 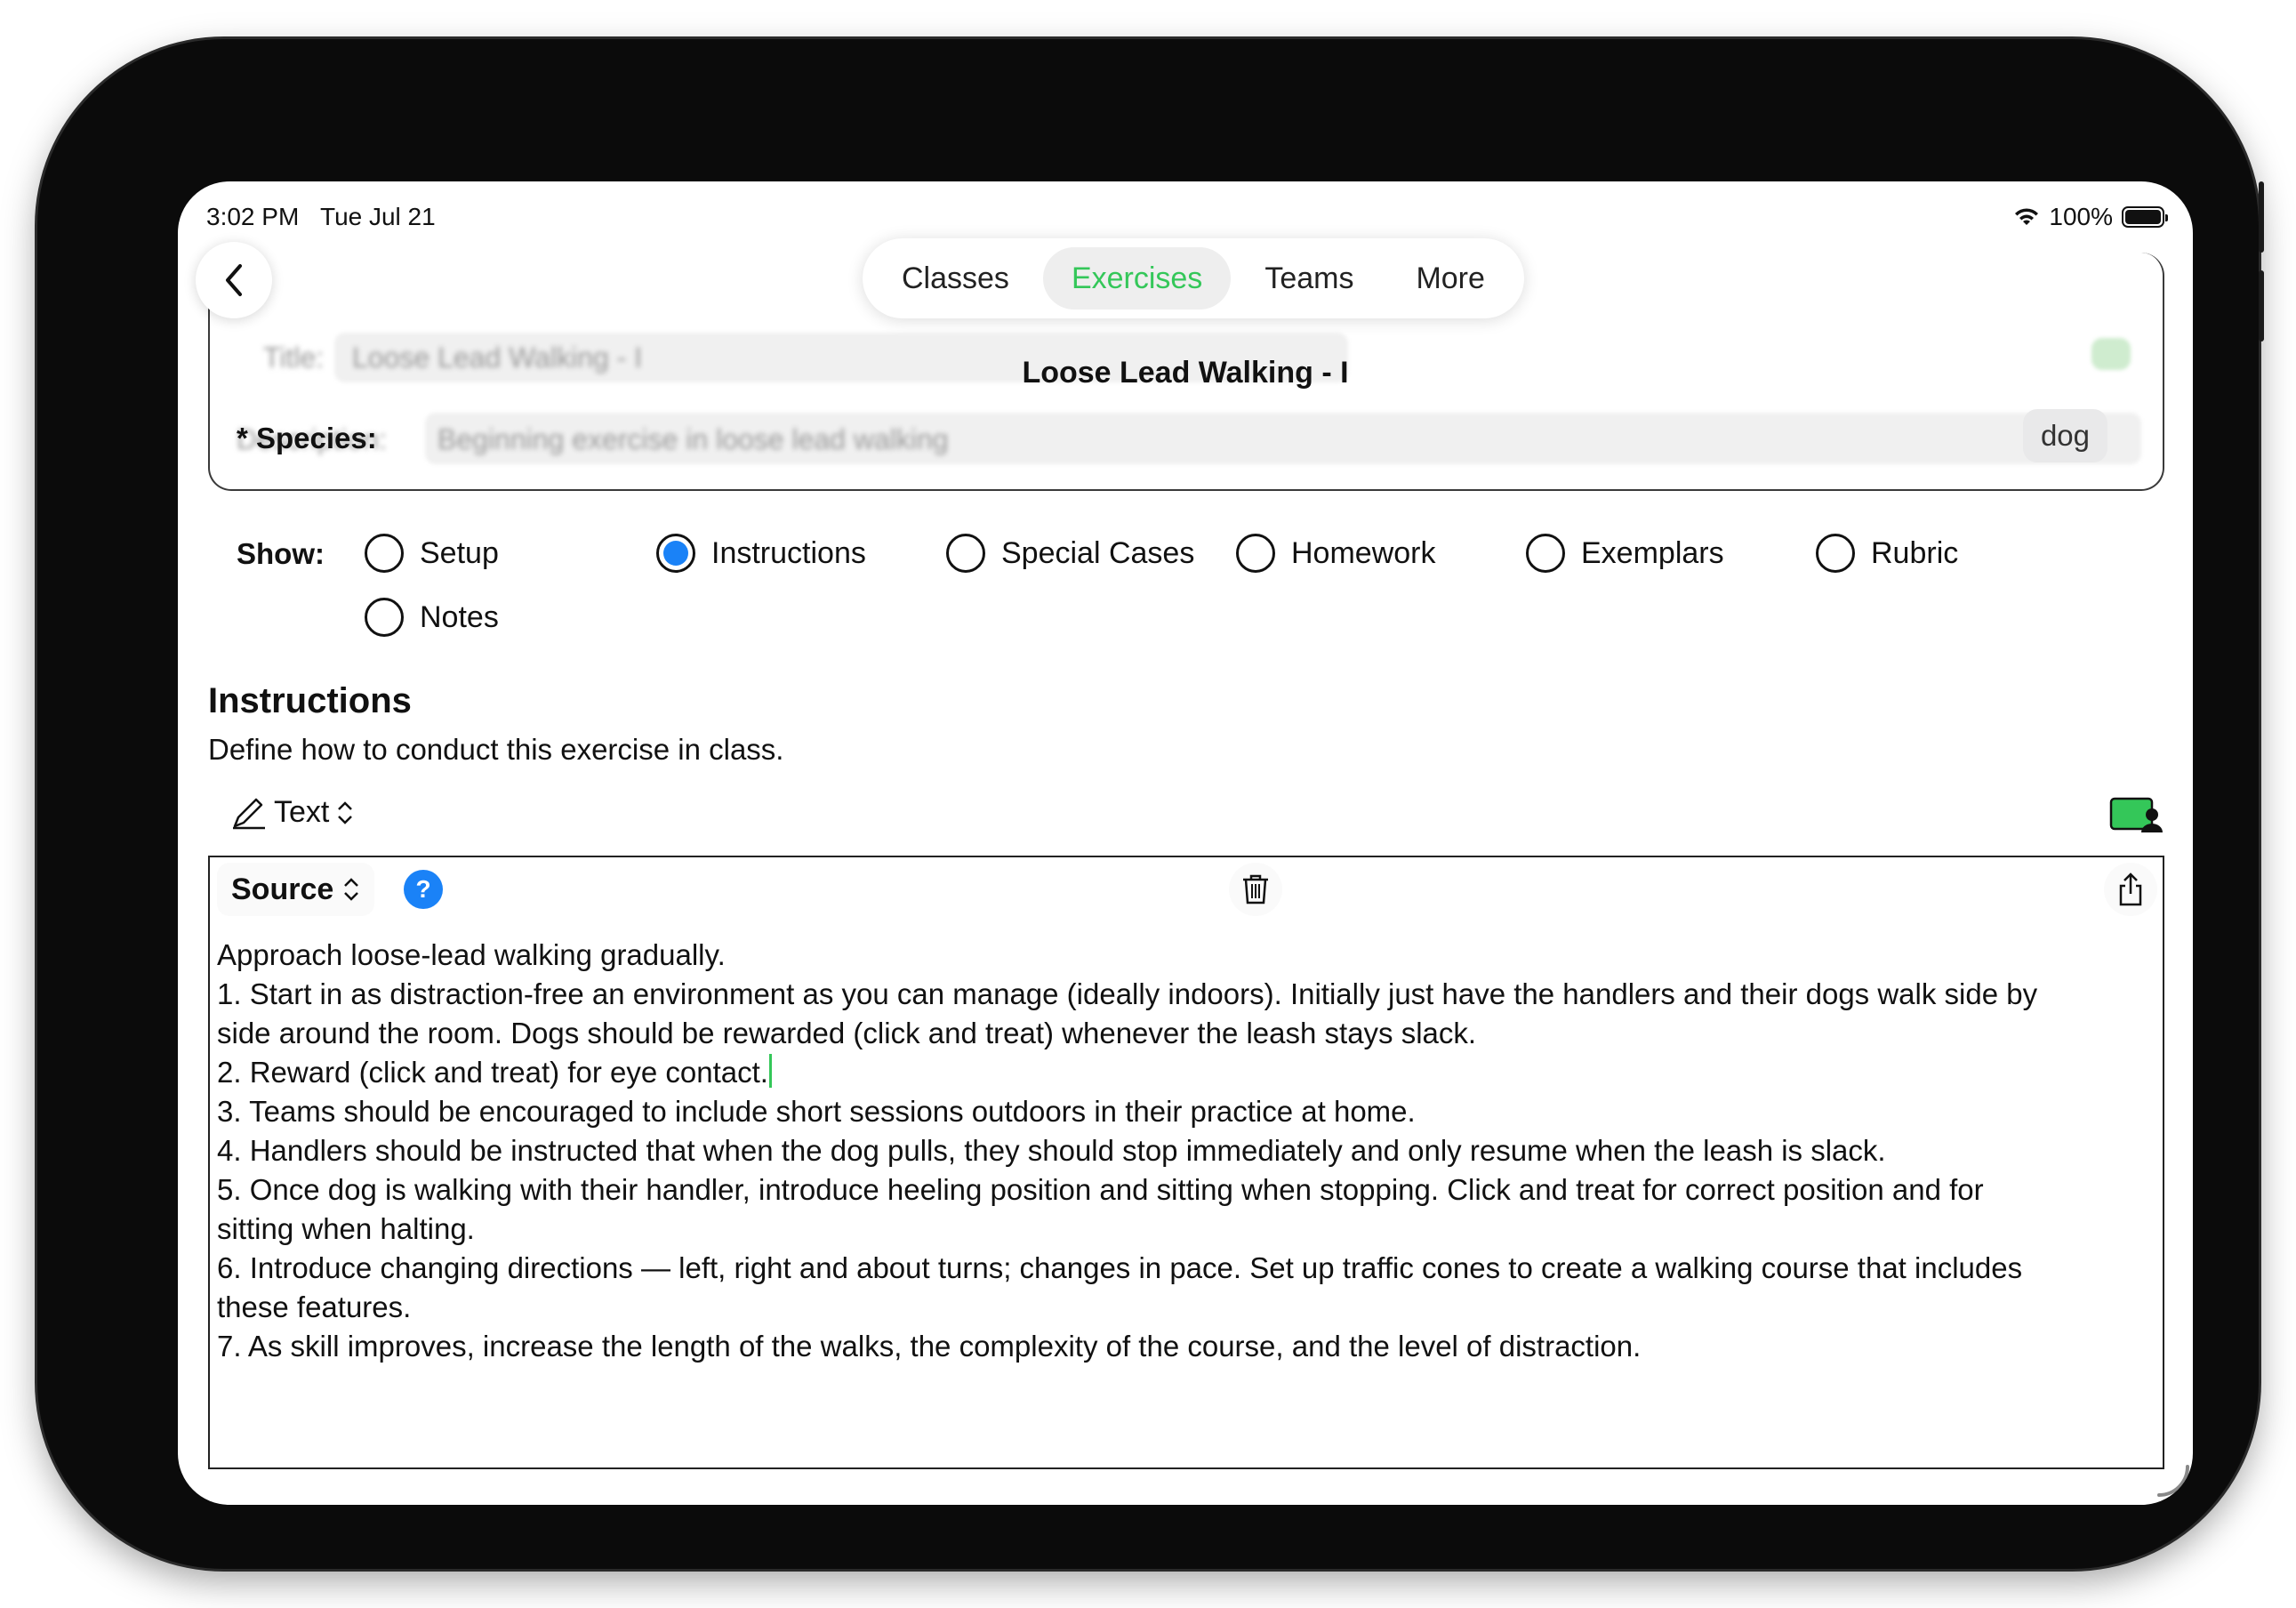 What do you see at coordinates (1652, 552) in the screenshot?
I see `radio-label: Exemplars` at bounding box center [1652, 552].